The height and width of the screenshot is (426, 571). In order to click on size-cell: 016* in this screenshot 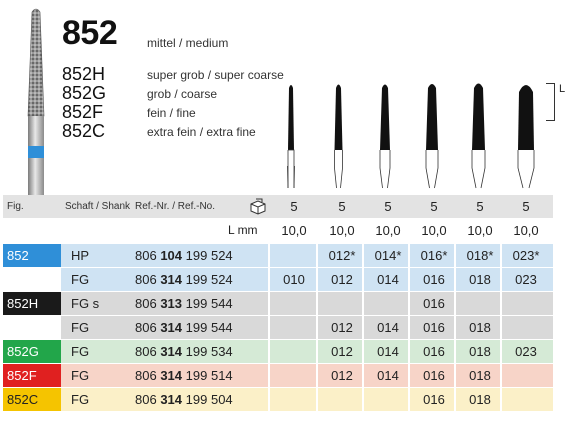, I will do `click(434, 255)`.